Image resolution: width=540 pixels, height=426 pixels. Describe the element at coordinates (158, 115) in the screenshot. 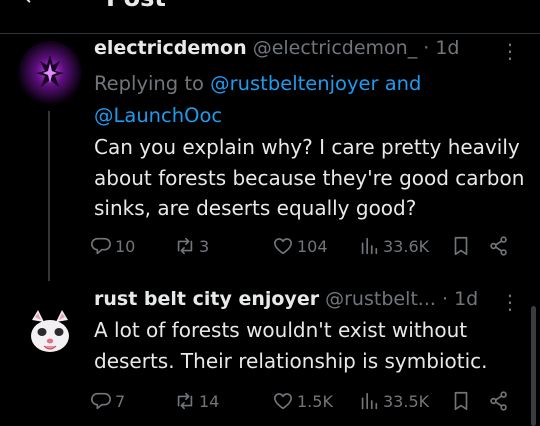

I see `reply-mention-link: @LaunchOoc` at that location.